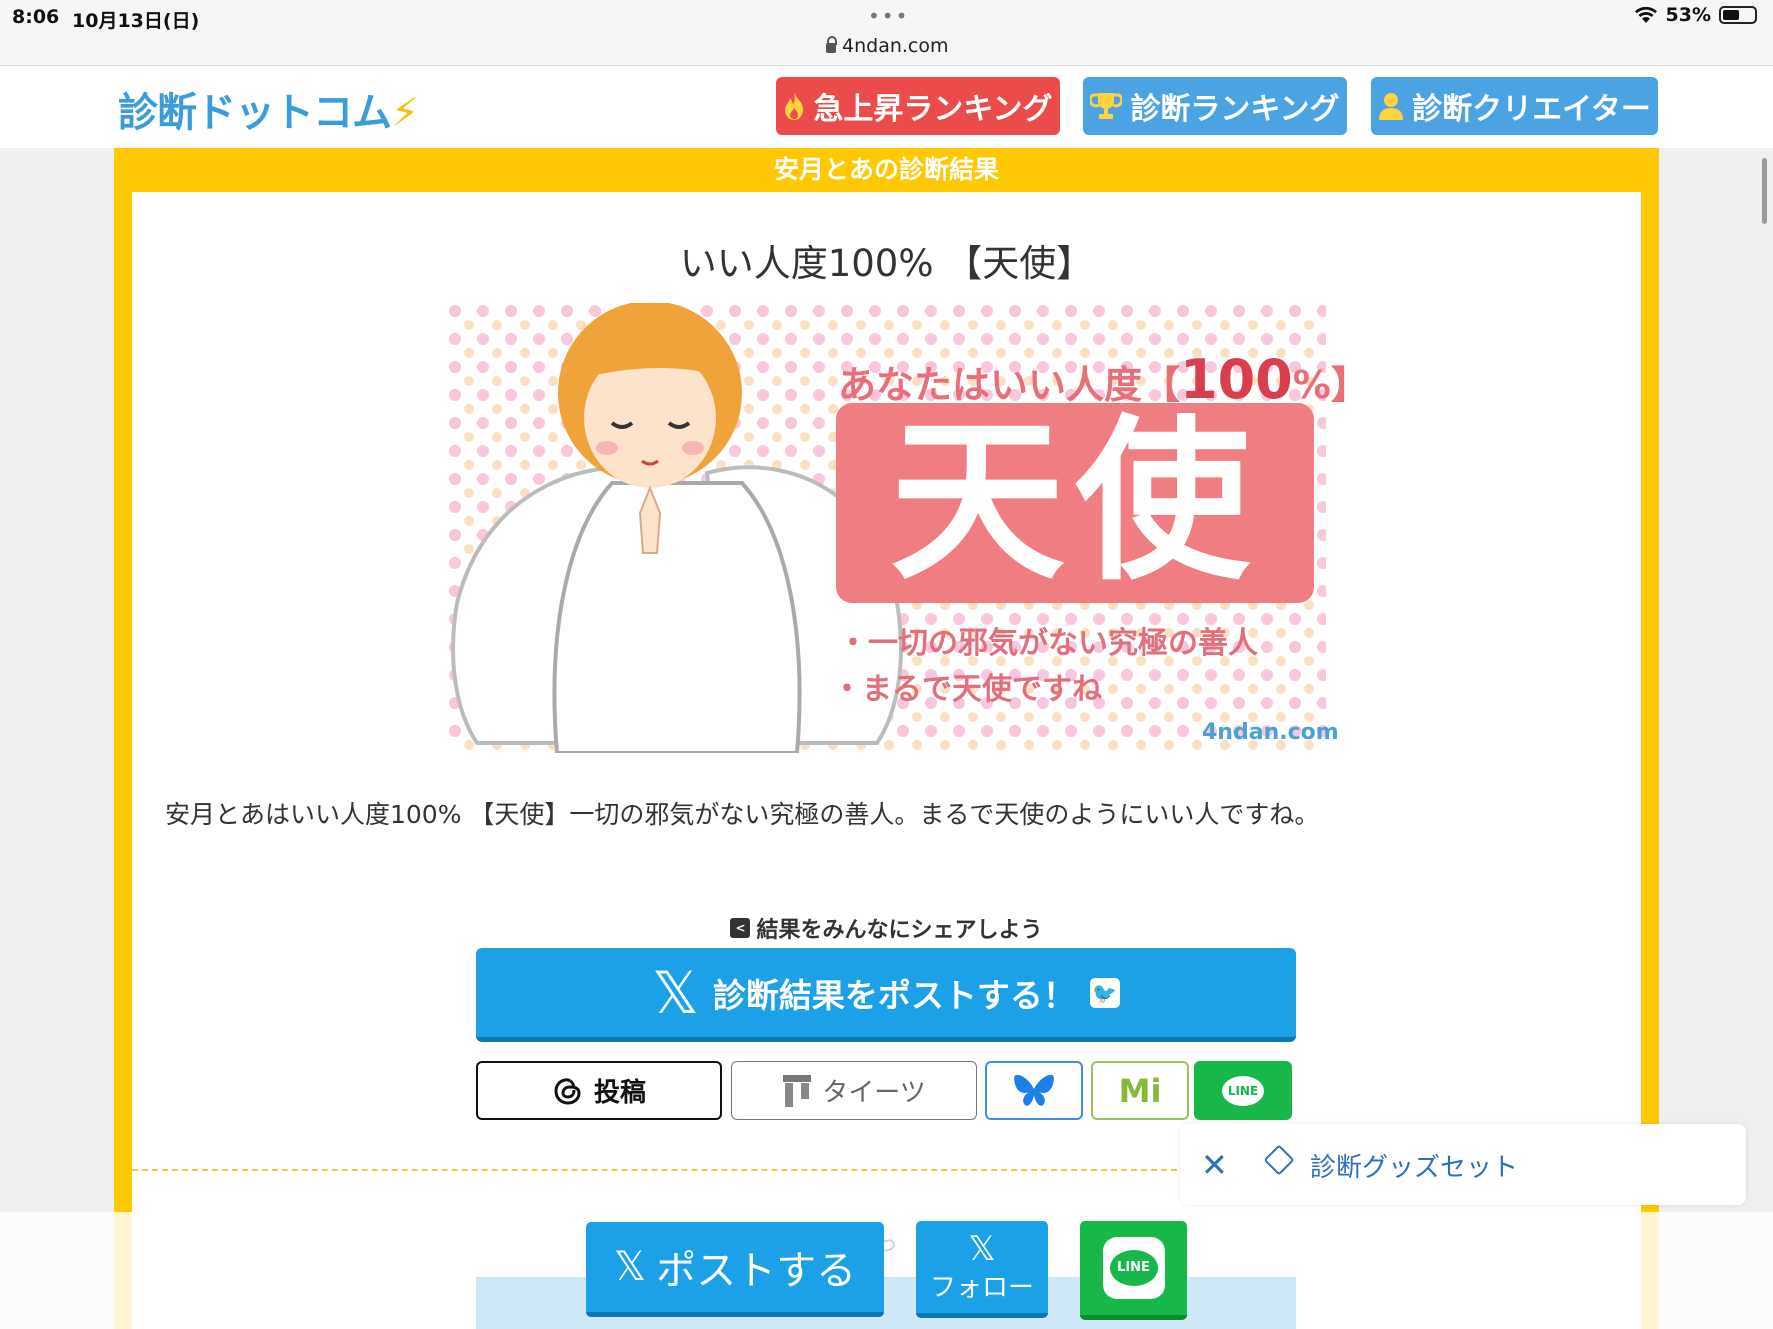  Describe the element at coordinates (797, 1090) in the screenshot. I see `taits-icon` at that location.